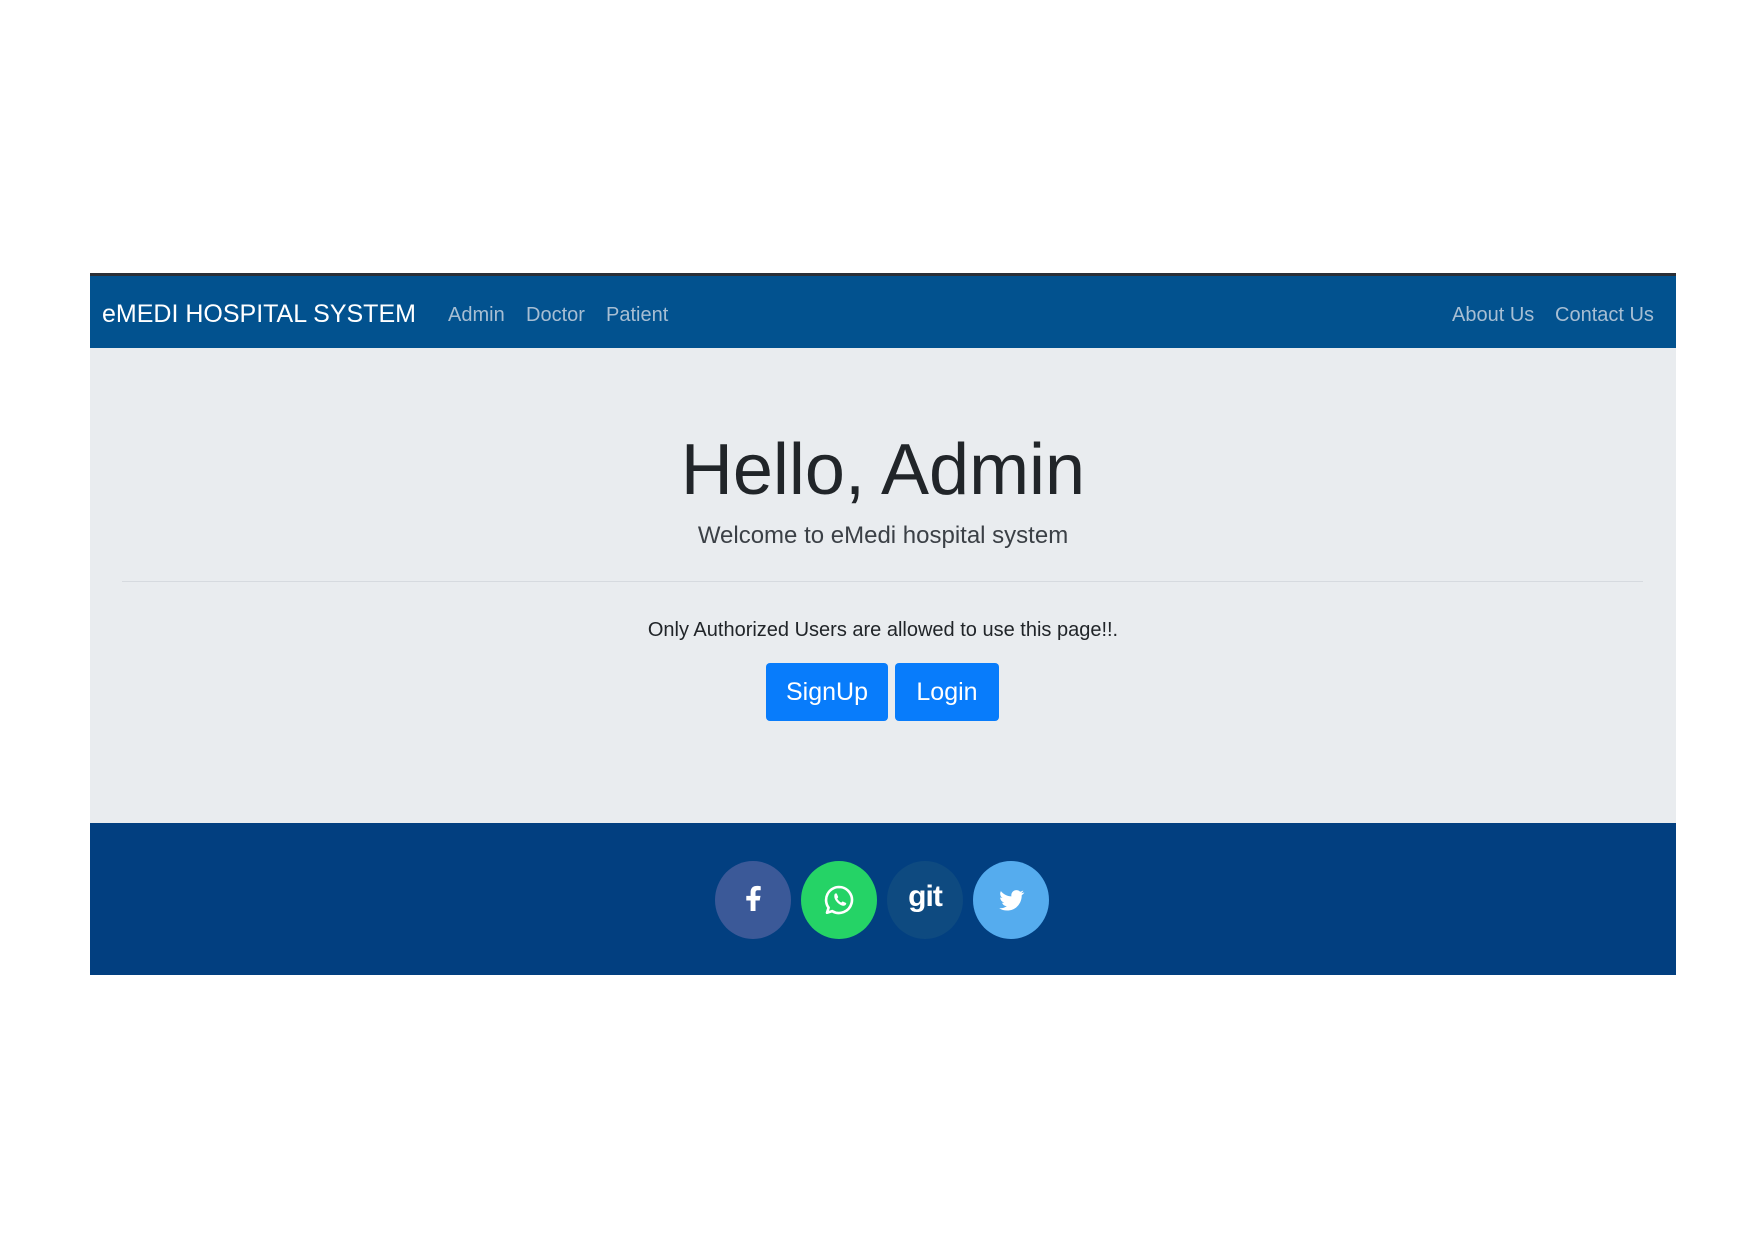 This screenshot has width=1754, height=1240. I want to click on nav-link-patient: Patient, so click(637, 315).